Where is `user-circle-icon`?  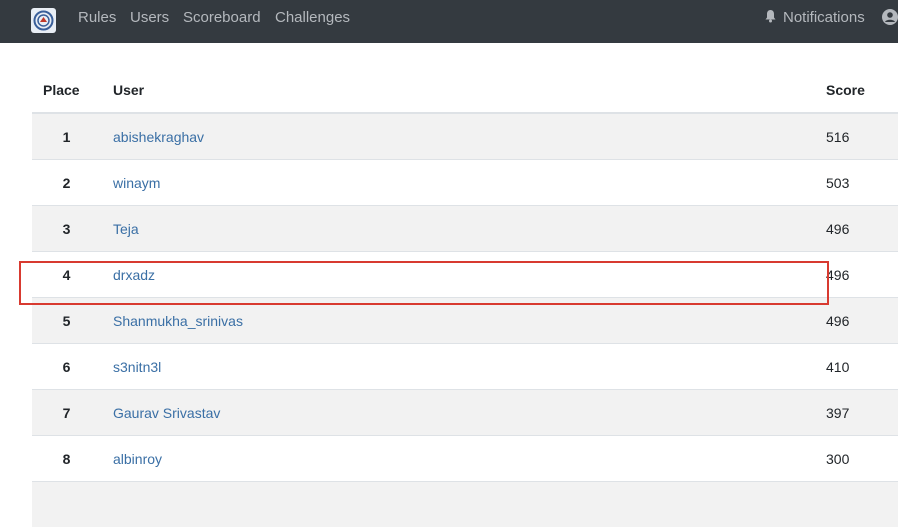 user-circle-icon is located at coordinates (890, 17).